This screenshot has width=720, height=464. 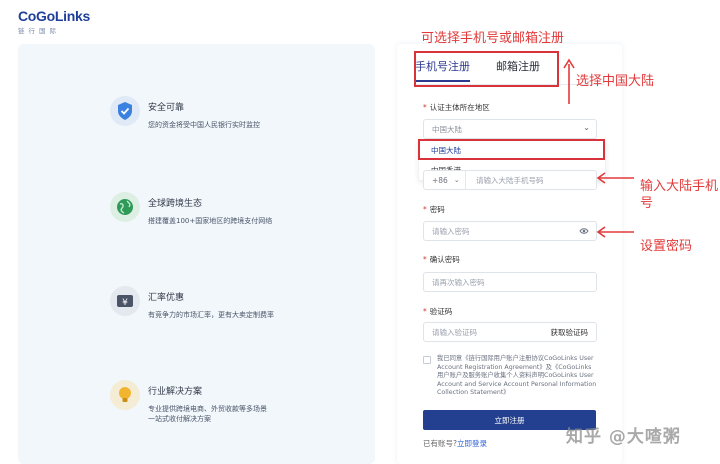 I want to click on feature-title: 安全可靠, so click(x=166, y=108).